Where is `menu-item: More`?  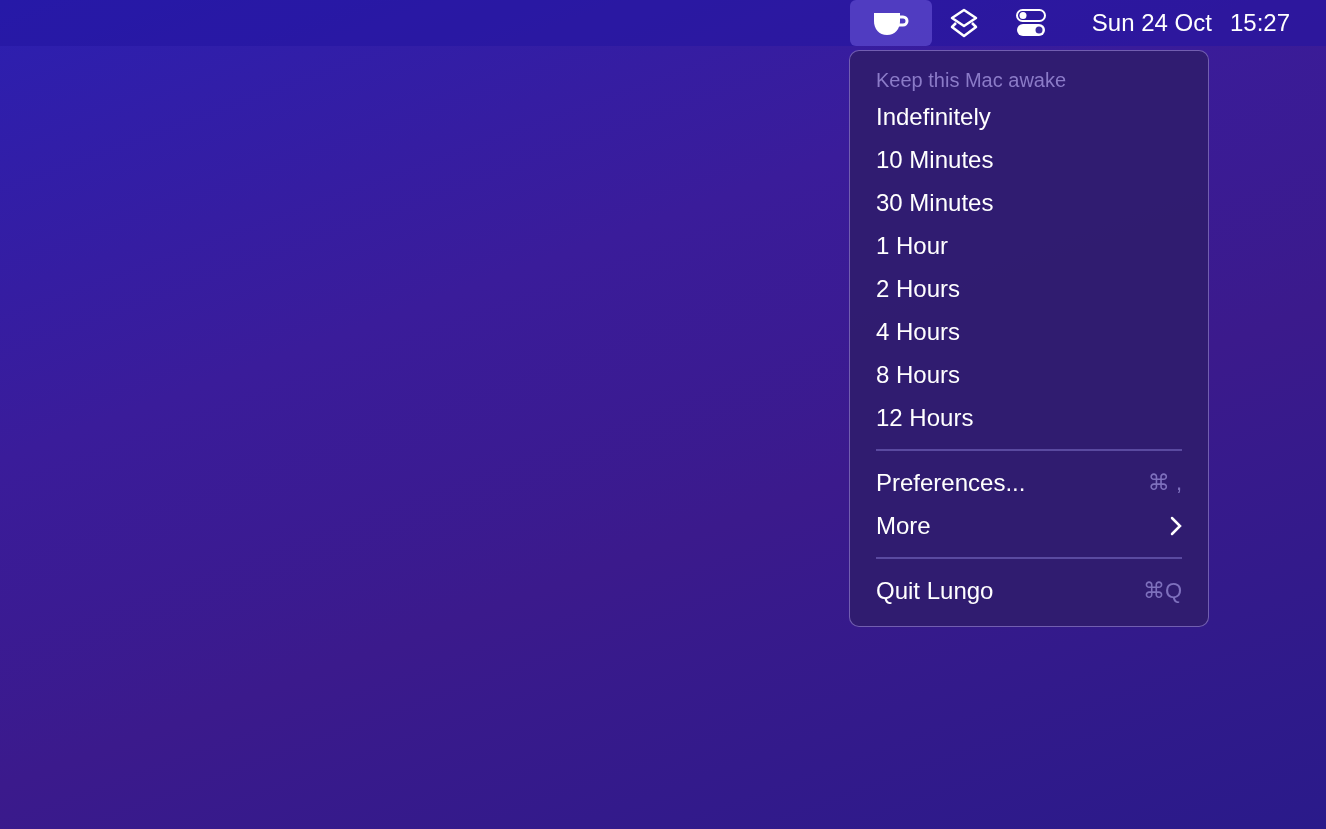
menu-item: More is located at coordinates (1029, 525).